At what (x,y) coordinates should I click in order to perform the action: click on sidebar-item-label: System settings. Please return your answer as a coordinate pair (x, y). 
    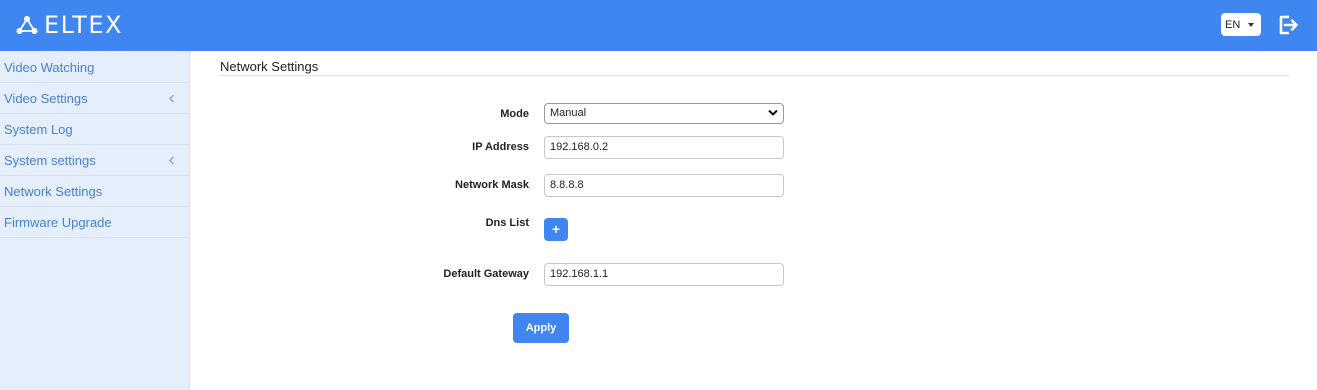
    Looking at the image, I should click on (50, 160).